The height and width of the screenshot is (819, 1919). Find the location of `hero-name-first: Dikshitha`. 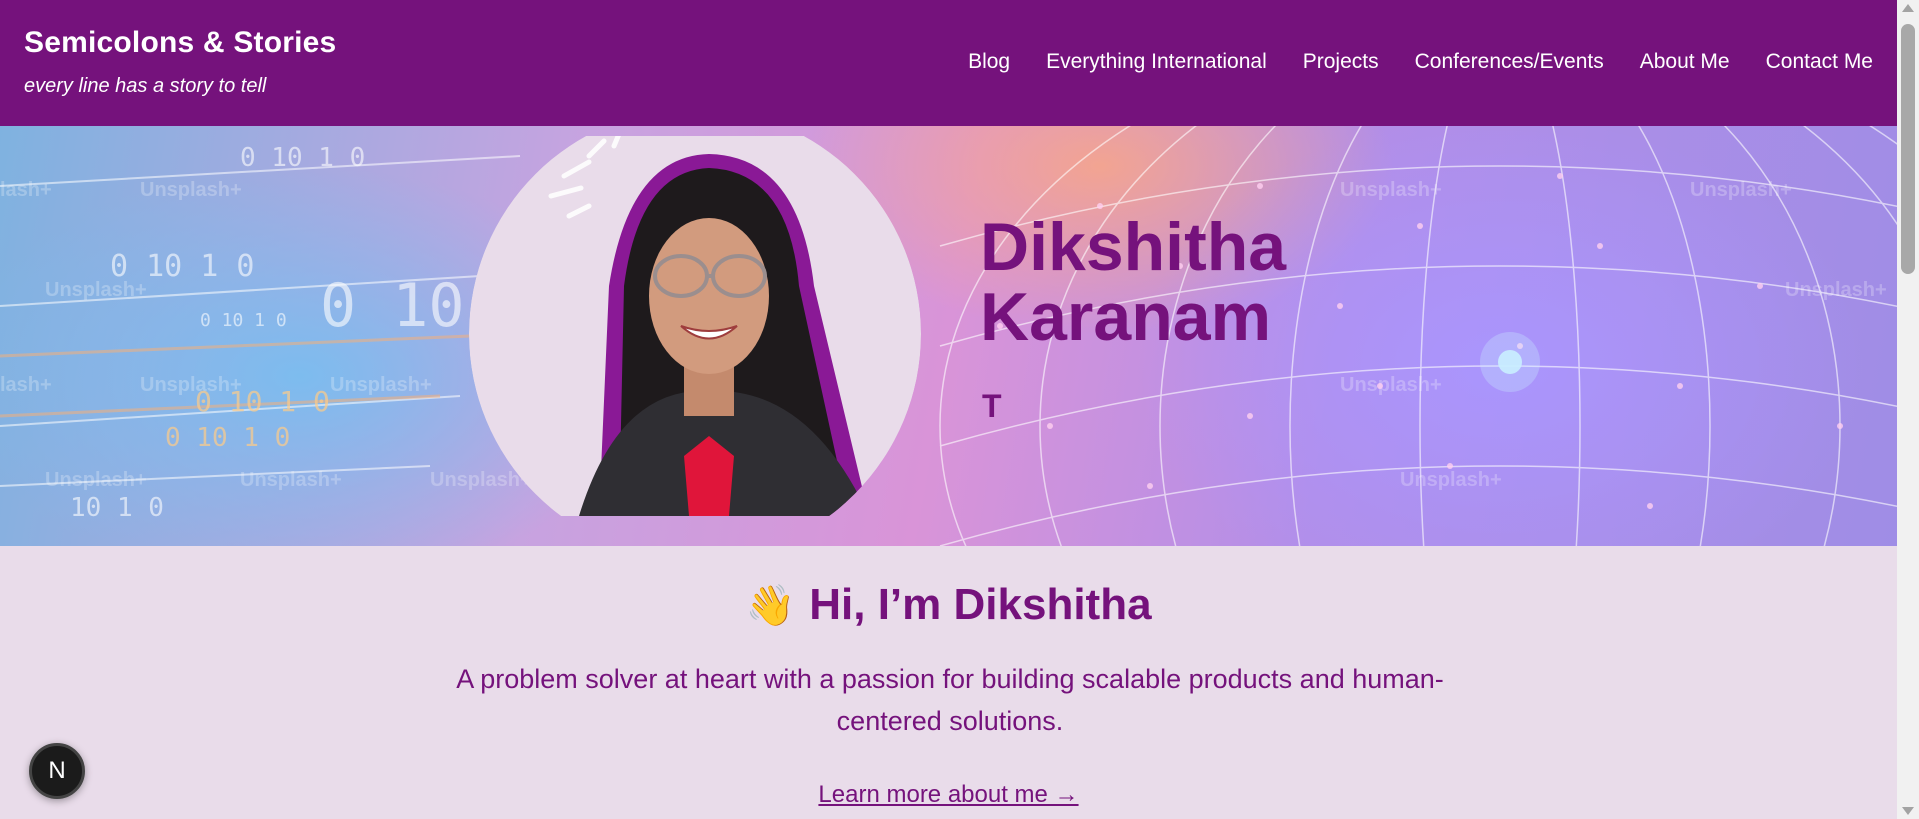

hero-name-first: Dikshitha is located at coordinates (1133, 247).